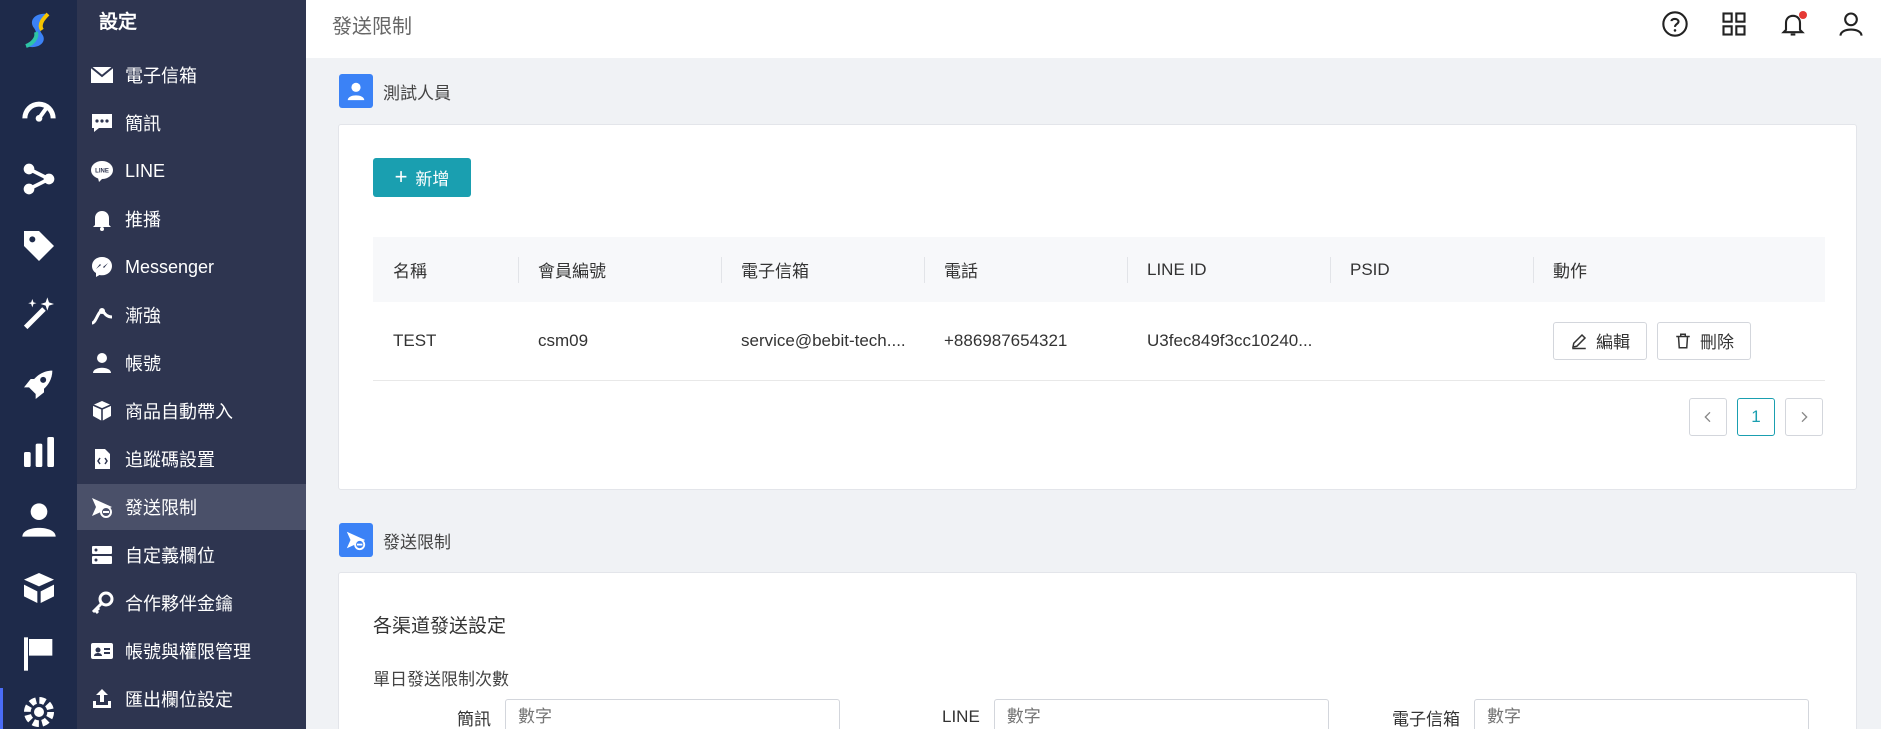 The height and width of the screenshot is (729, 1881). Describe the element at coordinates (102, 651) in the screenshot. I see `id-card-icon` at that location.